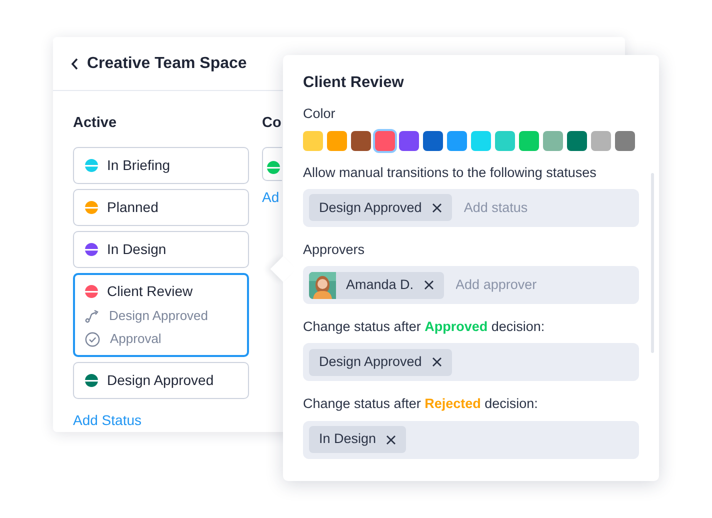 The width and height of the screenshot is (712, 518). Describe the element at coordinates (150, 291) in the screenshot. I see `status-label: Client Review` at that location.